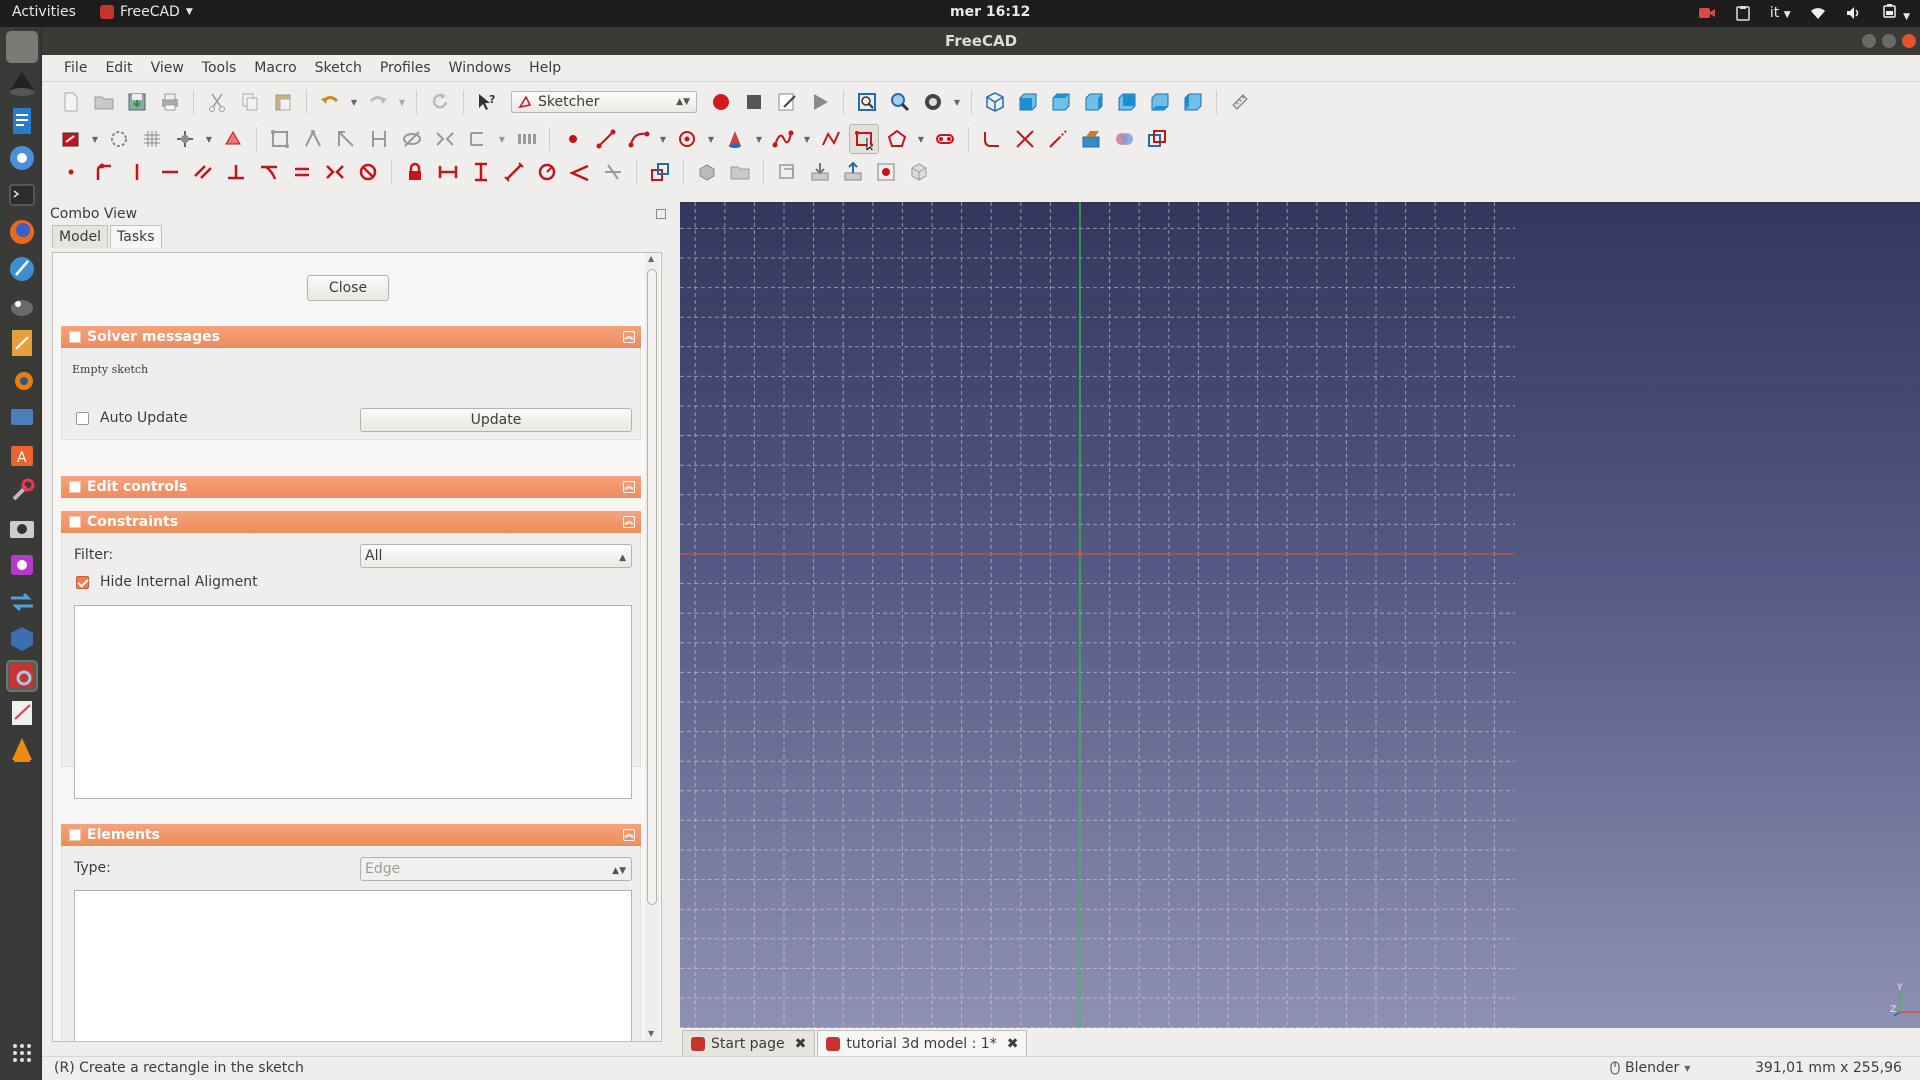 This screenshot has height=1080, width=1920. I want to click on show-hide-geometry-icon, so click(412, 139).